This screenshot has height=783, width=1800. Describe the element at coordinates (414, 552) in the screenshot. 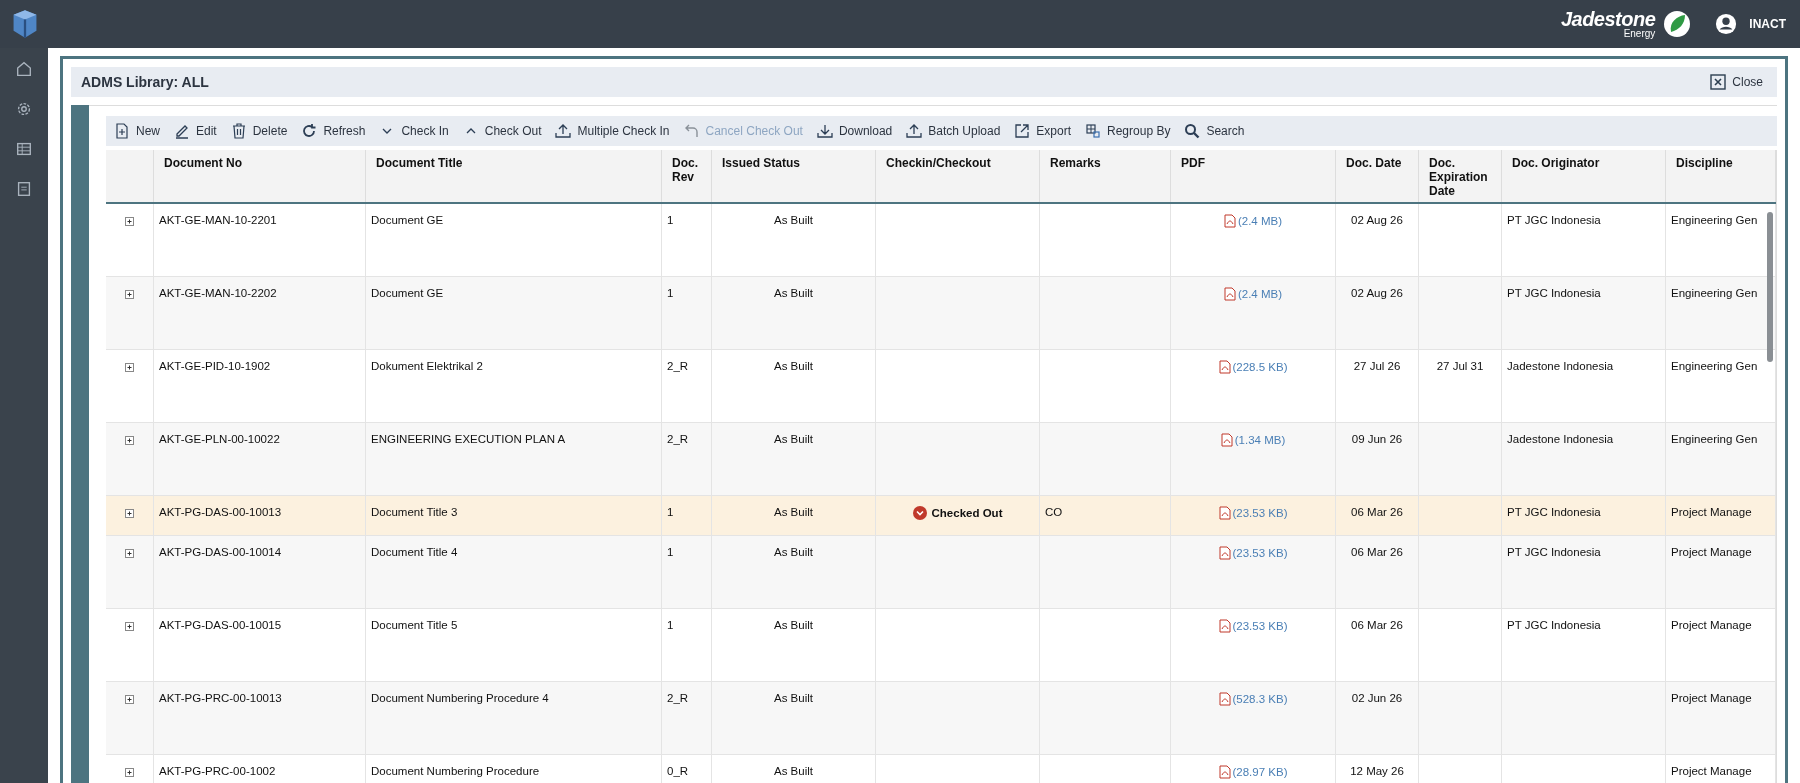

I see `table-cell: Document Title 4` at that location.